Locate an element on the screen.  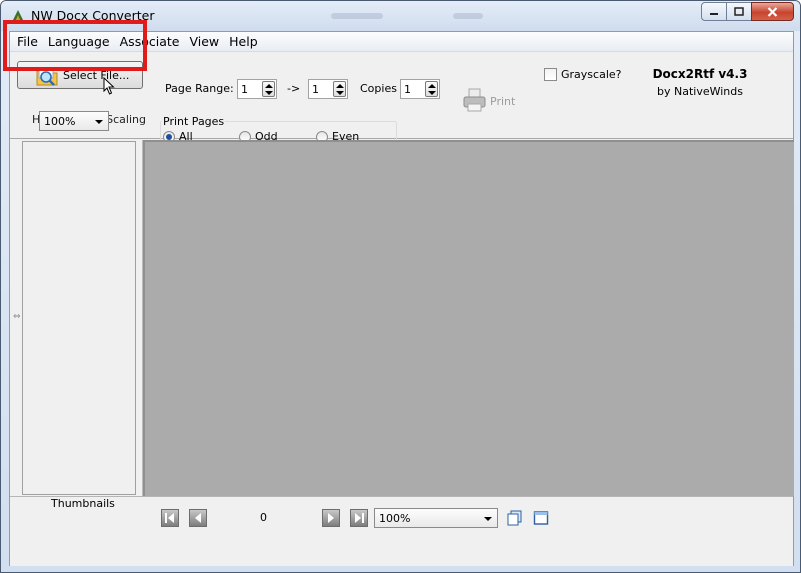
scaling-dropdown: 100% is located at coordinates (74, 121).